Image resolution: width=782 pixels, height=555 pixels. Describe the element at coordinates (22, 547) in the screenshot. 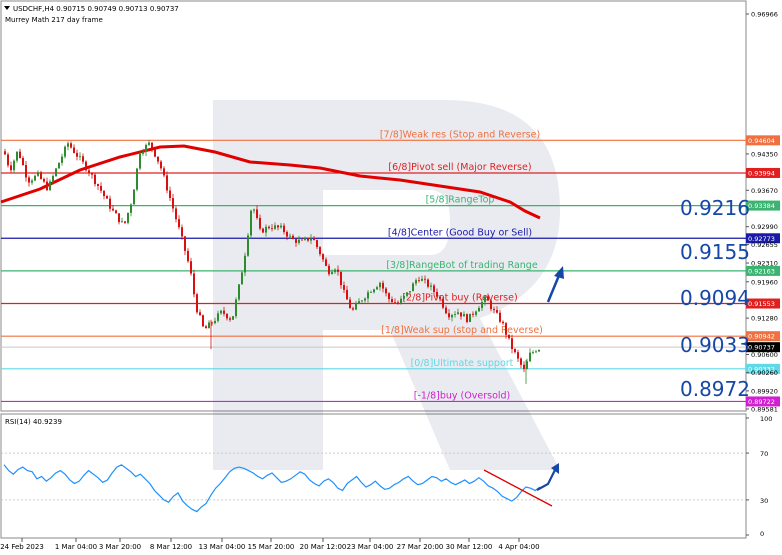

I see `time-axis-label: 24 Feb 2023` at that location.